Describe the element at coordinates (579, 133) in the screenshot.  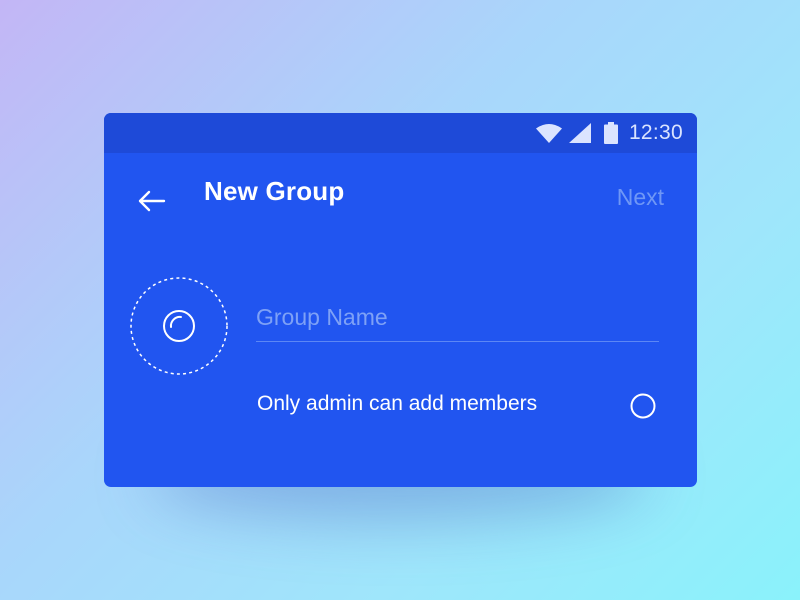
I see `signal-icon` at that location.